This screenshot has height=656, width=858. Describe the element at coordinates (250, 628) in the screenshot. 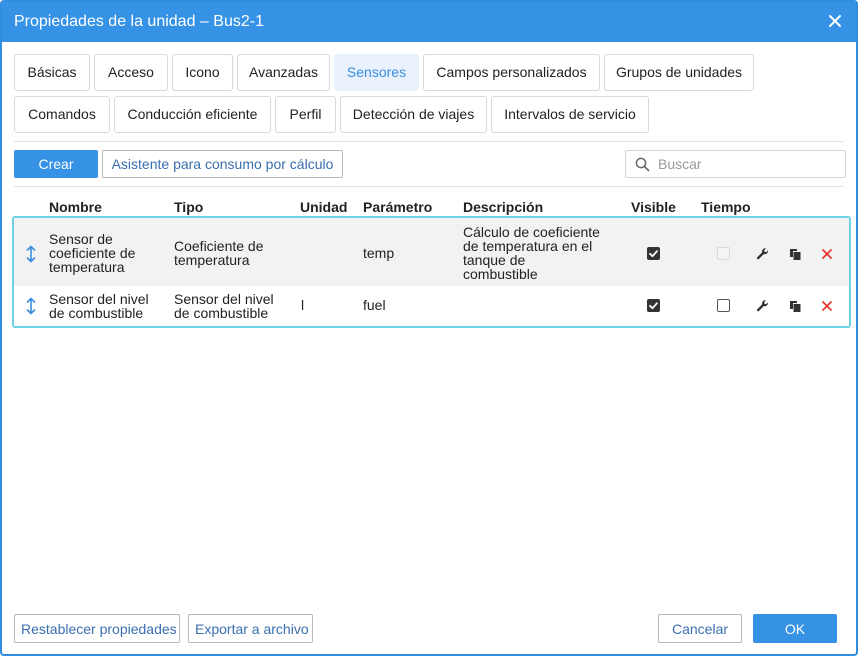

I see `export-to-file-button: Exportar a archivo` at that location.